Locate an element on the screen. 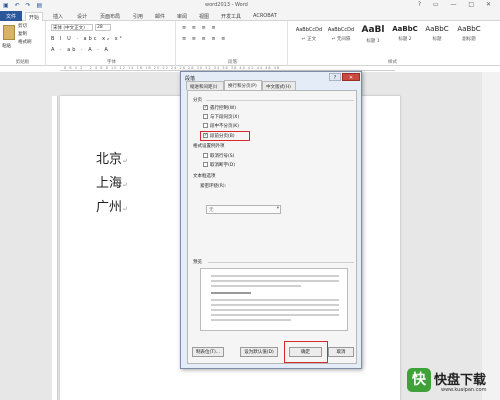 This screenshot has width=500, height=400. watermark-url: www.kuaipan.com is located at coordinates (464, 390).